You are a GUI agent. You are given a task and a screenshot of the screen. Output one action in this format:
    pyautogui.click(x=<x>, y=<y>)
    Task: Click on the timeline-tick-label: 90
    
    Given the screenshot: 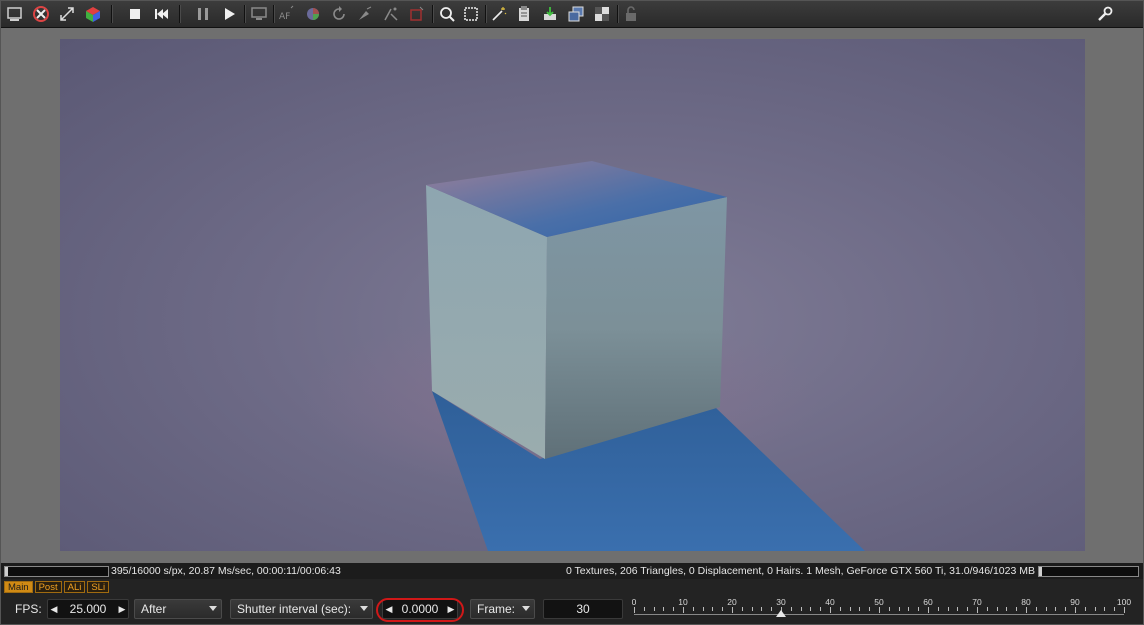 What is the action you would take?
    pyautogui.click(x=1075, y=602)
    